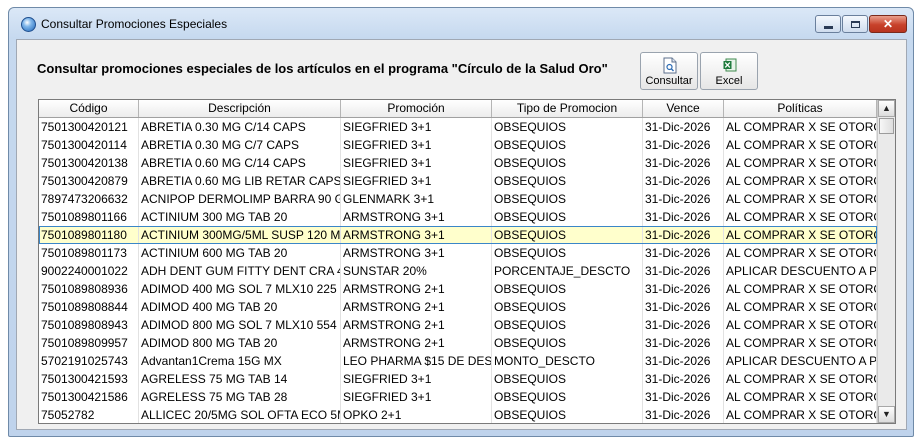 This screenshot has height=447, width=924. I want to click on app-icon, so click(28, 24).